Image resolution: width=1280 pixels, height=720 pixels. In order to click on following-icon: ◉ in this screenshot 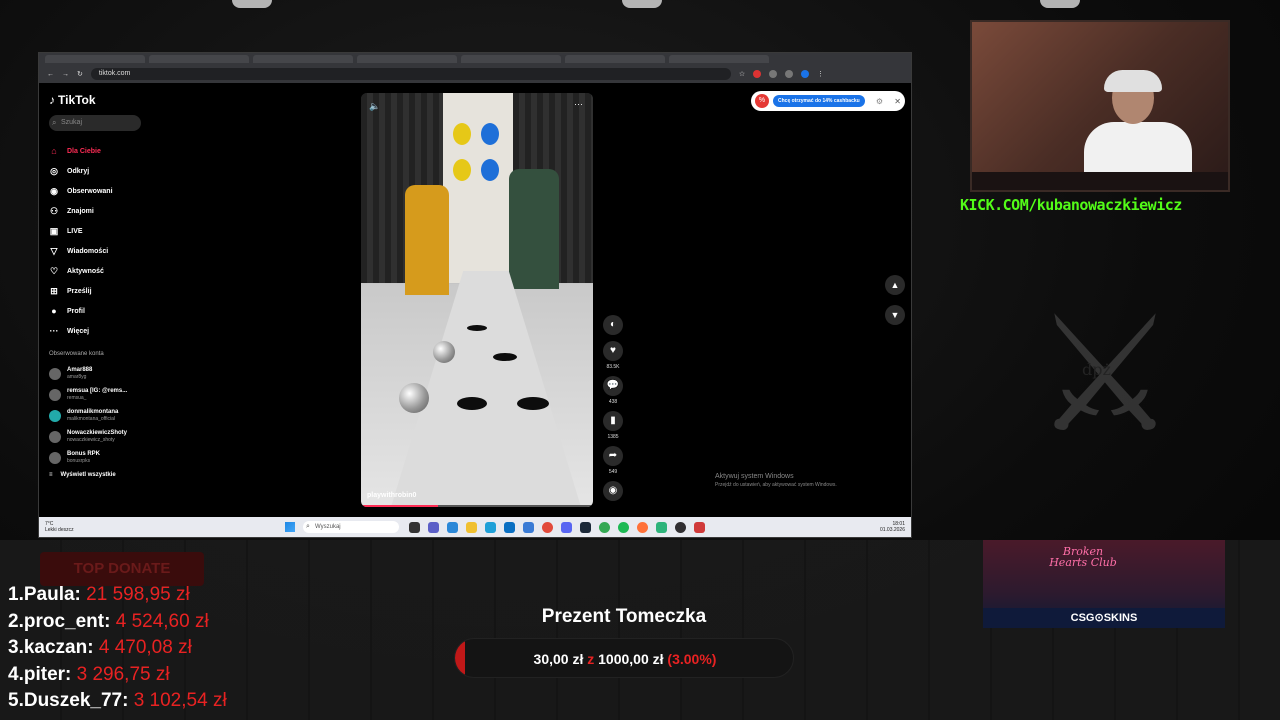, I will do `click(54, 190)`.